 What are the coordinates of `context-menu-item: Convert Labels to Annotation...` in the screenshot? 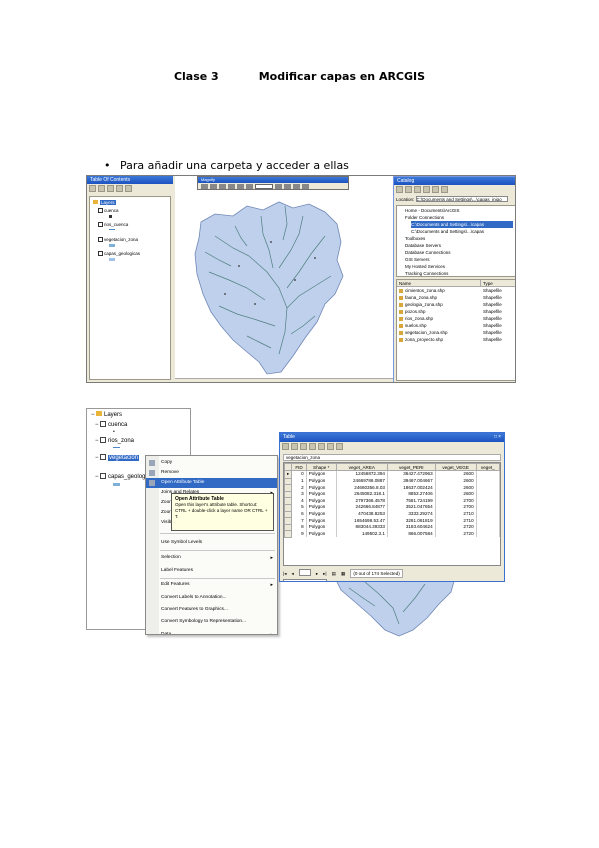 It's located at (211, 598).